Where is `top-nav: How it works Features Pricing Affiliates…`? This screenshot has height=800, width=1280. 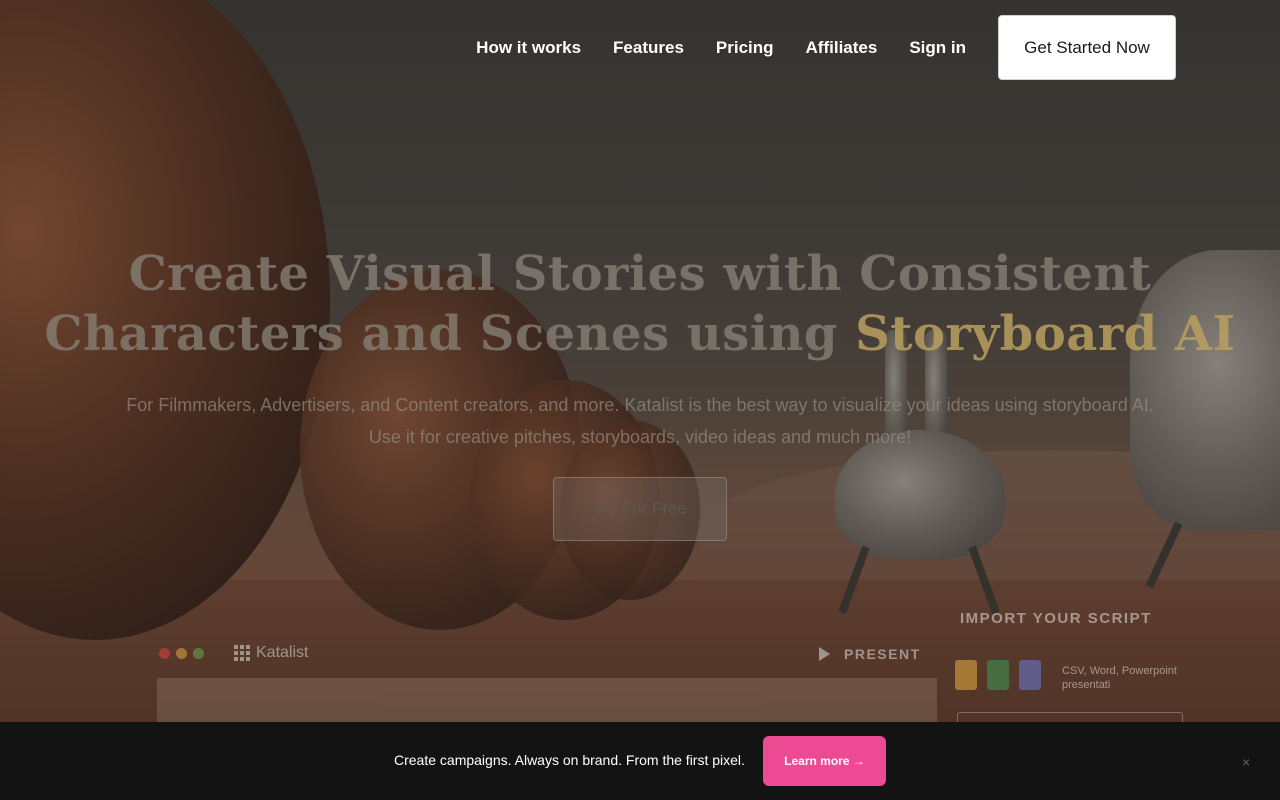 top-nav: How it works Features Pricing Affiliates… is located at coordinates (826, 47).